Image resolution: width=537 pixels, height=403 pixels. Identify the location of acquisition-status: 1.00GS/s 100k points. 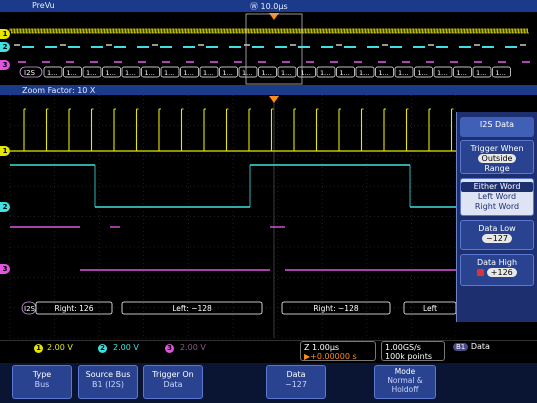
(413, 351).